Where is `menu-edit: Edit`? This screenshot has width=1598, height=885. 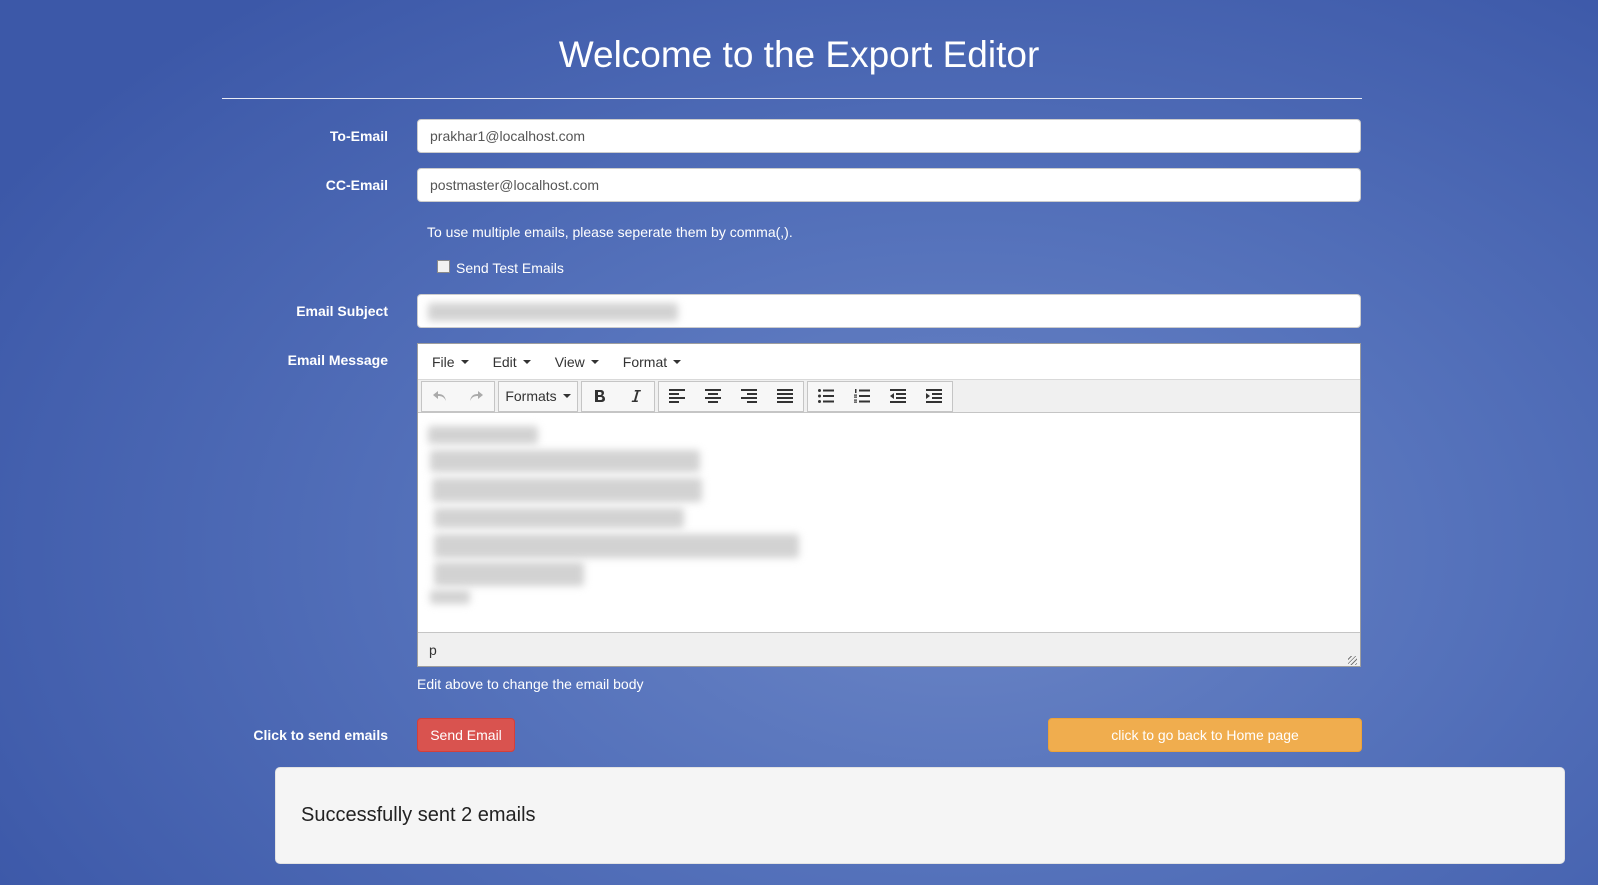
menu-edit: Edit is located at coordinates (512, 362).